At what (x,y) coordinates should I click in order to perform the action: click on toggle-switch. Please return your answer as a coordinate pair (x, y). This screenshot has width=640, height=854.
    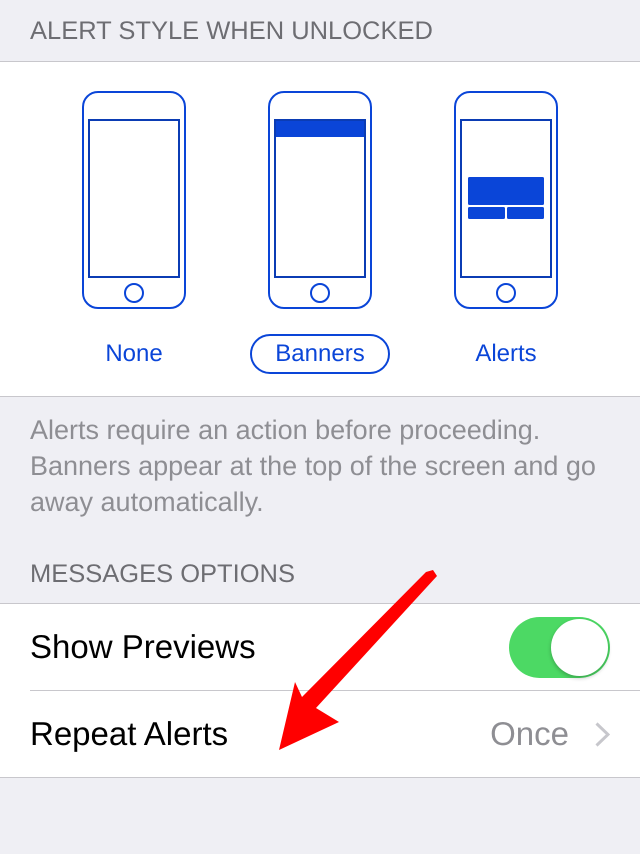
    Looking at the image, I should click on (559, 647).